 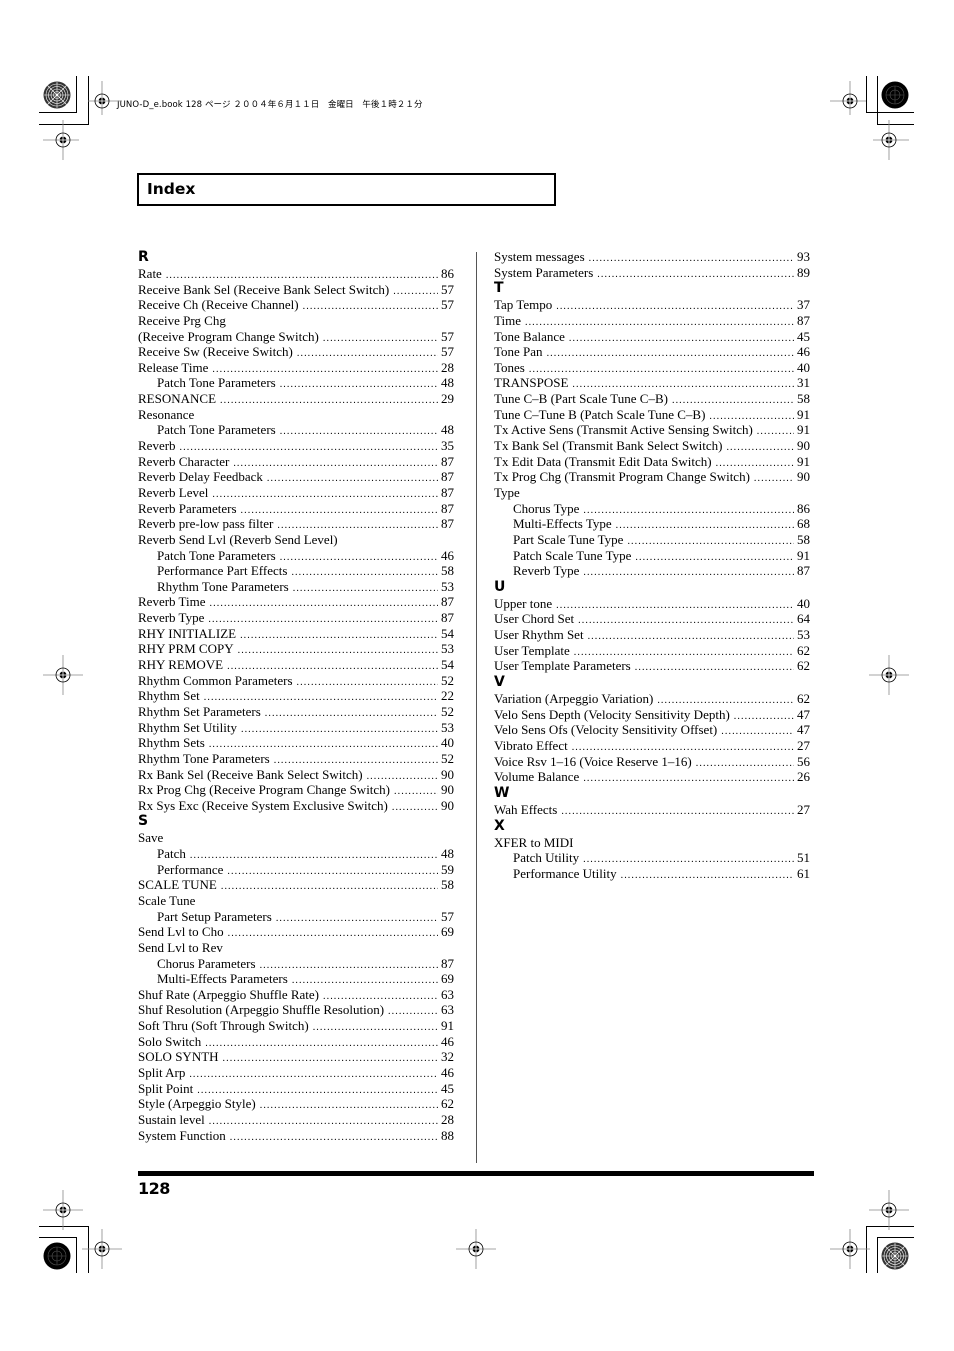 I want to click on index-subentry: Patch Utility 51, so click(x=652, y=858).